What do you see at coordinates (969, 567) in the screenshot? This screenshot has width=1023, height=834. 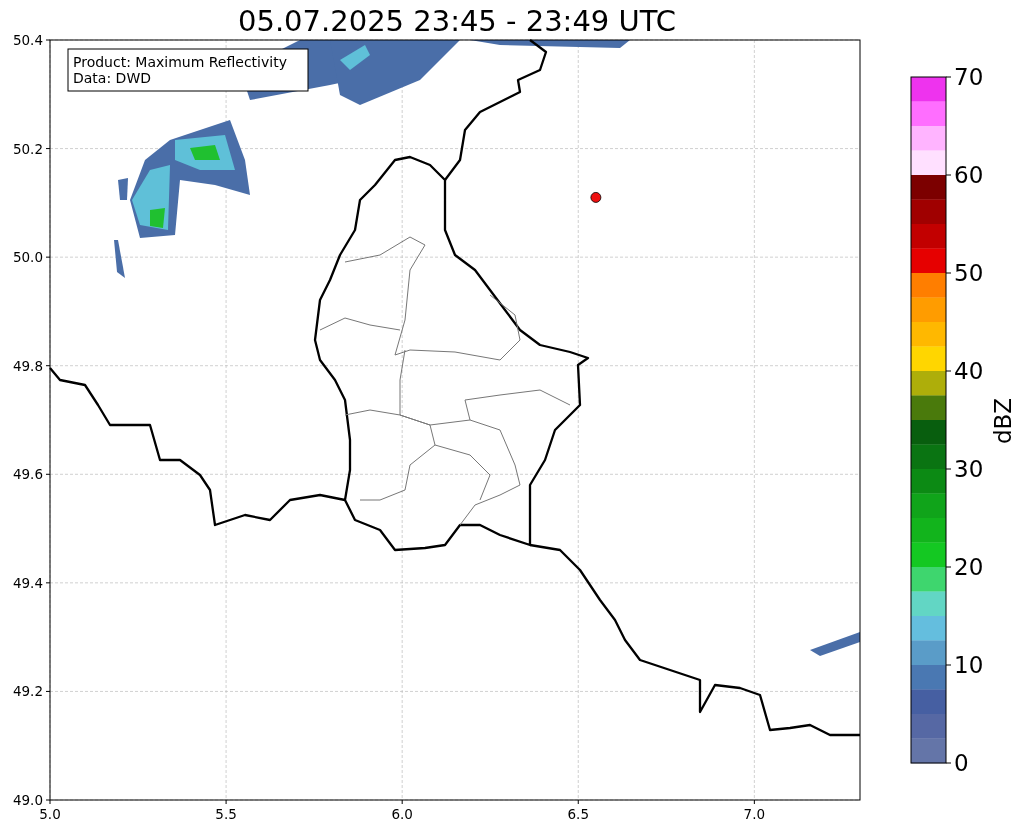 I see `colorbar-tick-label: 20` at bounding box center [969, 567].